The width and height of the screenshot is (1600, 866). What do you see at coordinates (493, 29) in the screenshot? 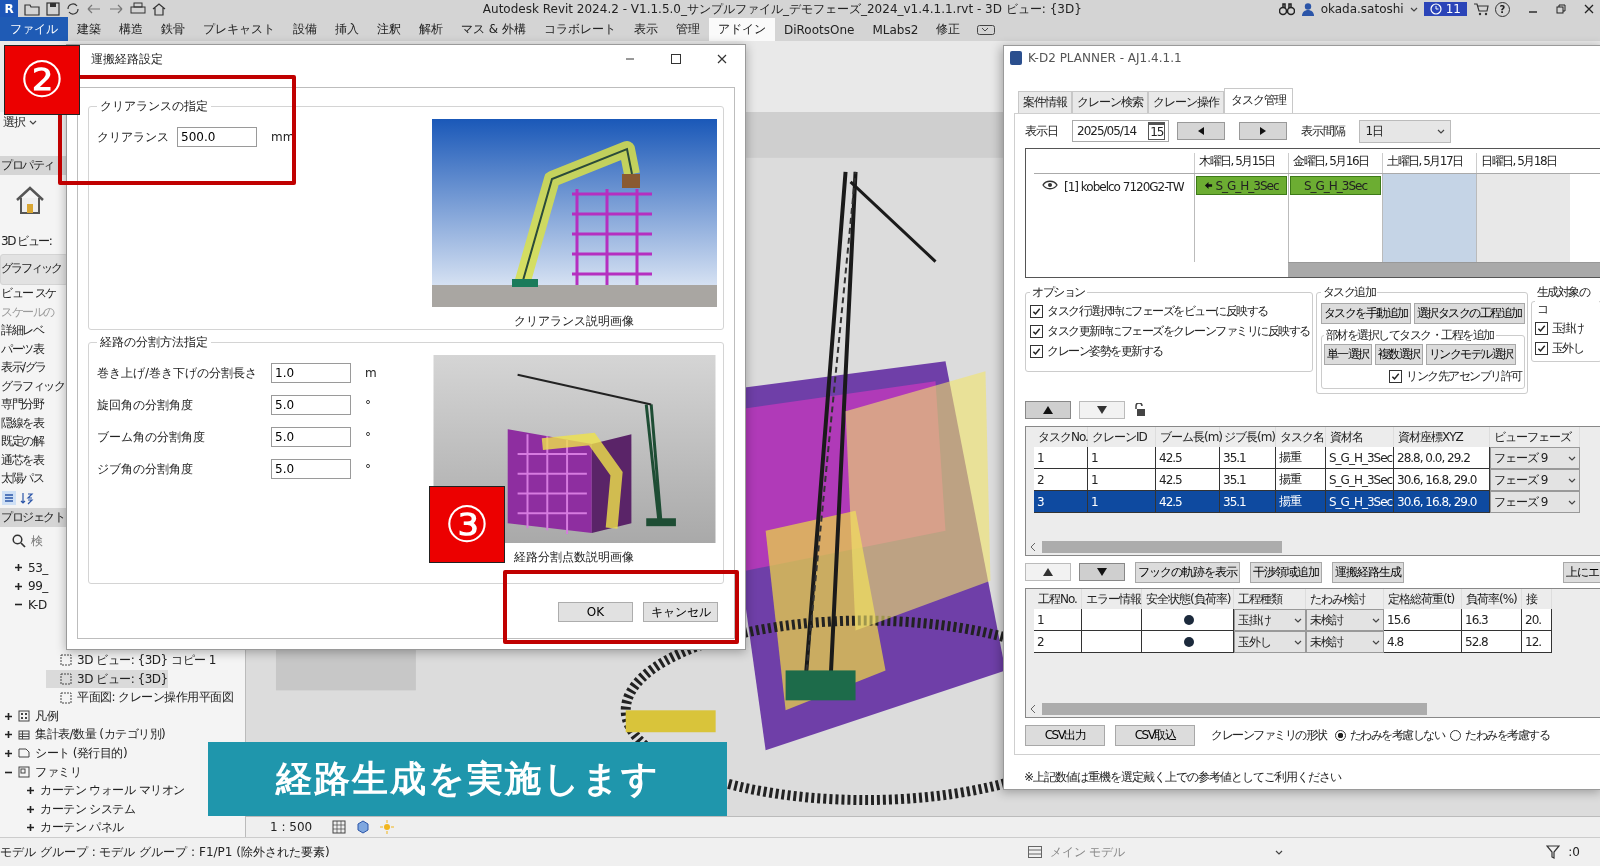
I see `ribbon-tab: マス & 外構` at bounding box center [493, 29].